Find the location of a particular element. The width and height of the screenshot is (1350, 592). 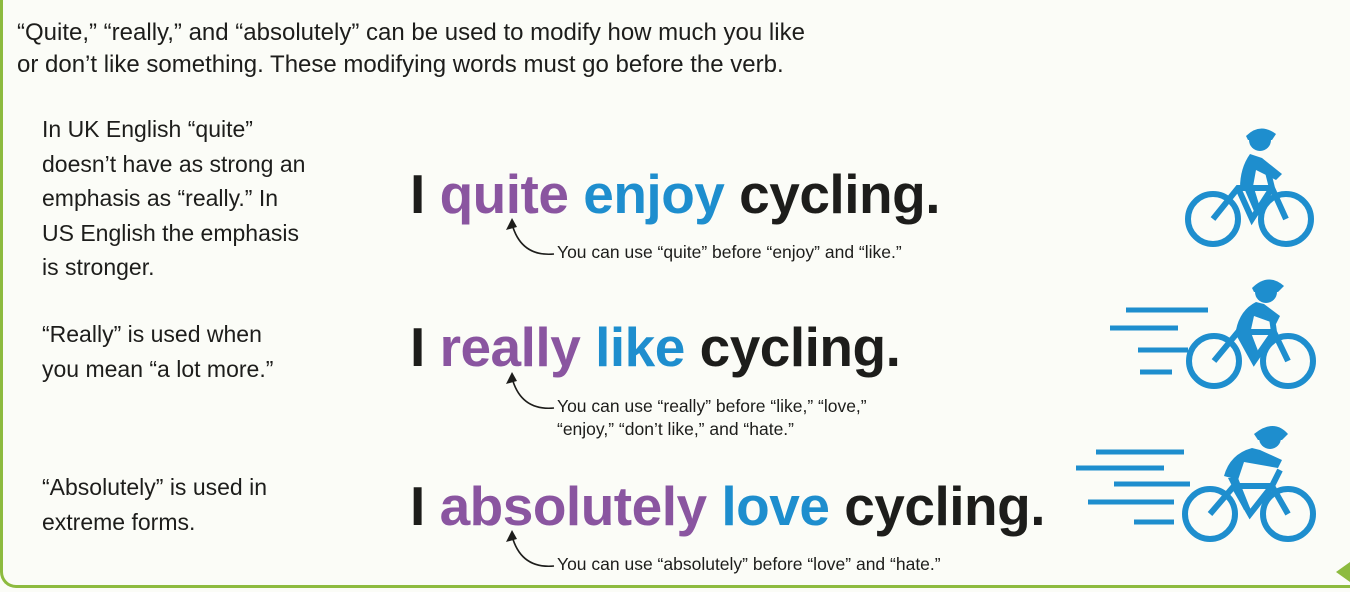

note-absolutely: “Absolutely” is used in extreme forms. is located at coordinates (154, 504).